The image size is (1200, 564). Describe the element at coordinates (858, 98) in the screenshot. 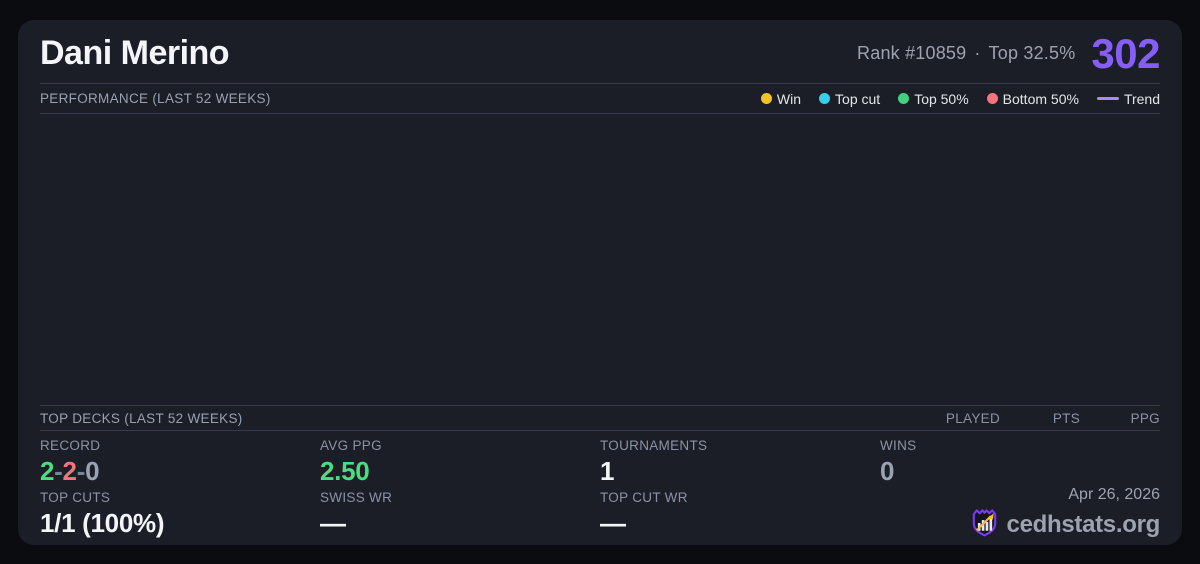

I see `legend-label: Top cut` at that location.